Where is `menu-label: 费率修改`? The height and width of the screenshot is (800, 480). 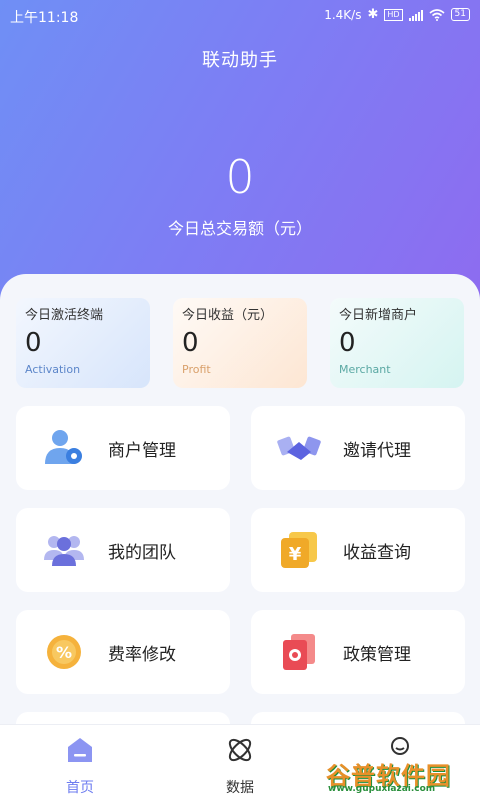
menu-label: 费率修改 is located at coordinates (142, 655).